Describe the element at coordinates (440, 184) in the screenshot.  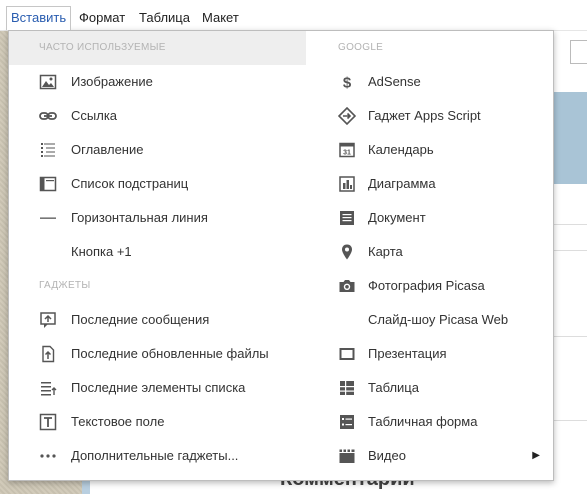
I see `menu-item-chart: Диаграмма` at that location.